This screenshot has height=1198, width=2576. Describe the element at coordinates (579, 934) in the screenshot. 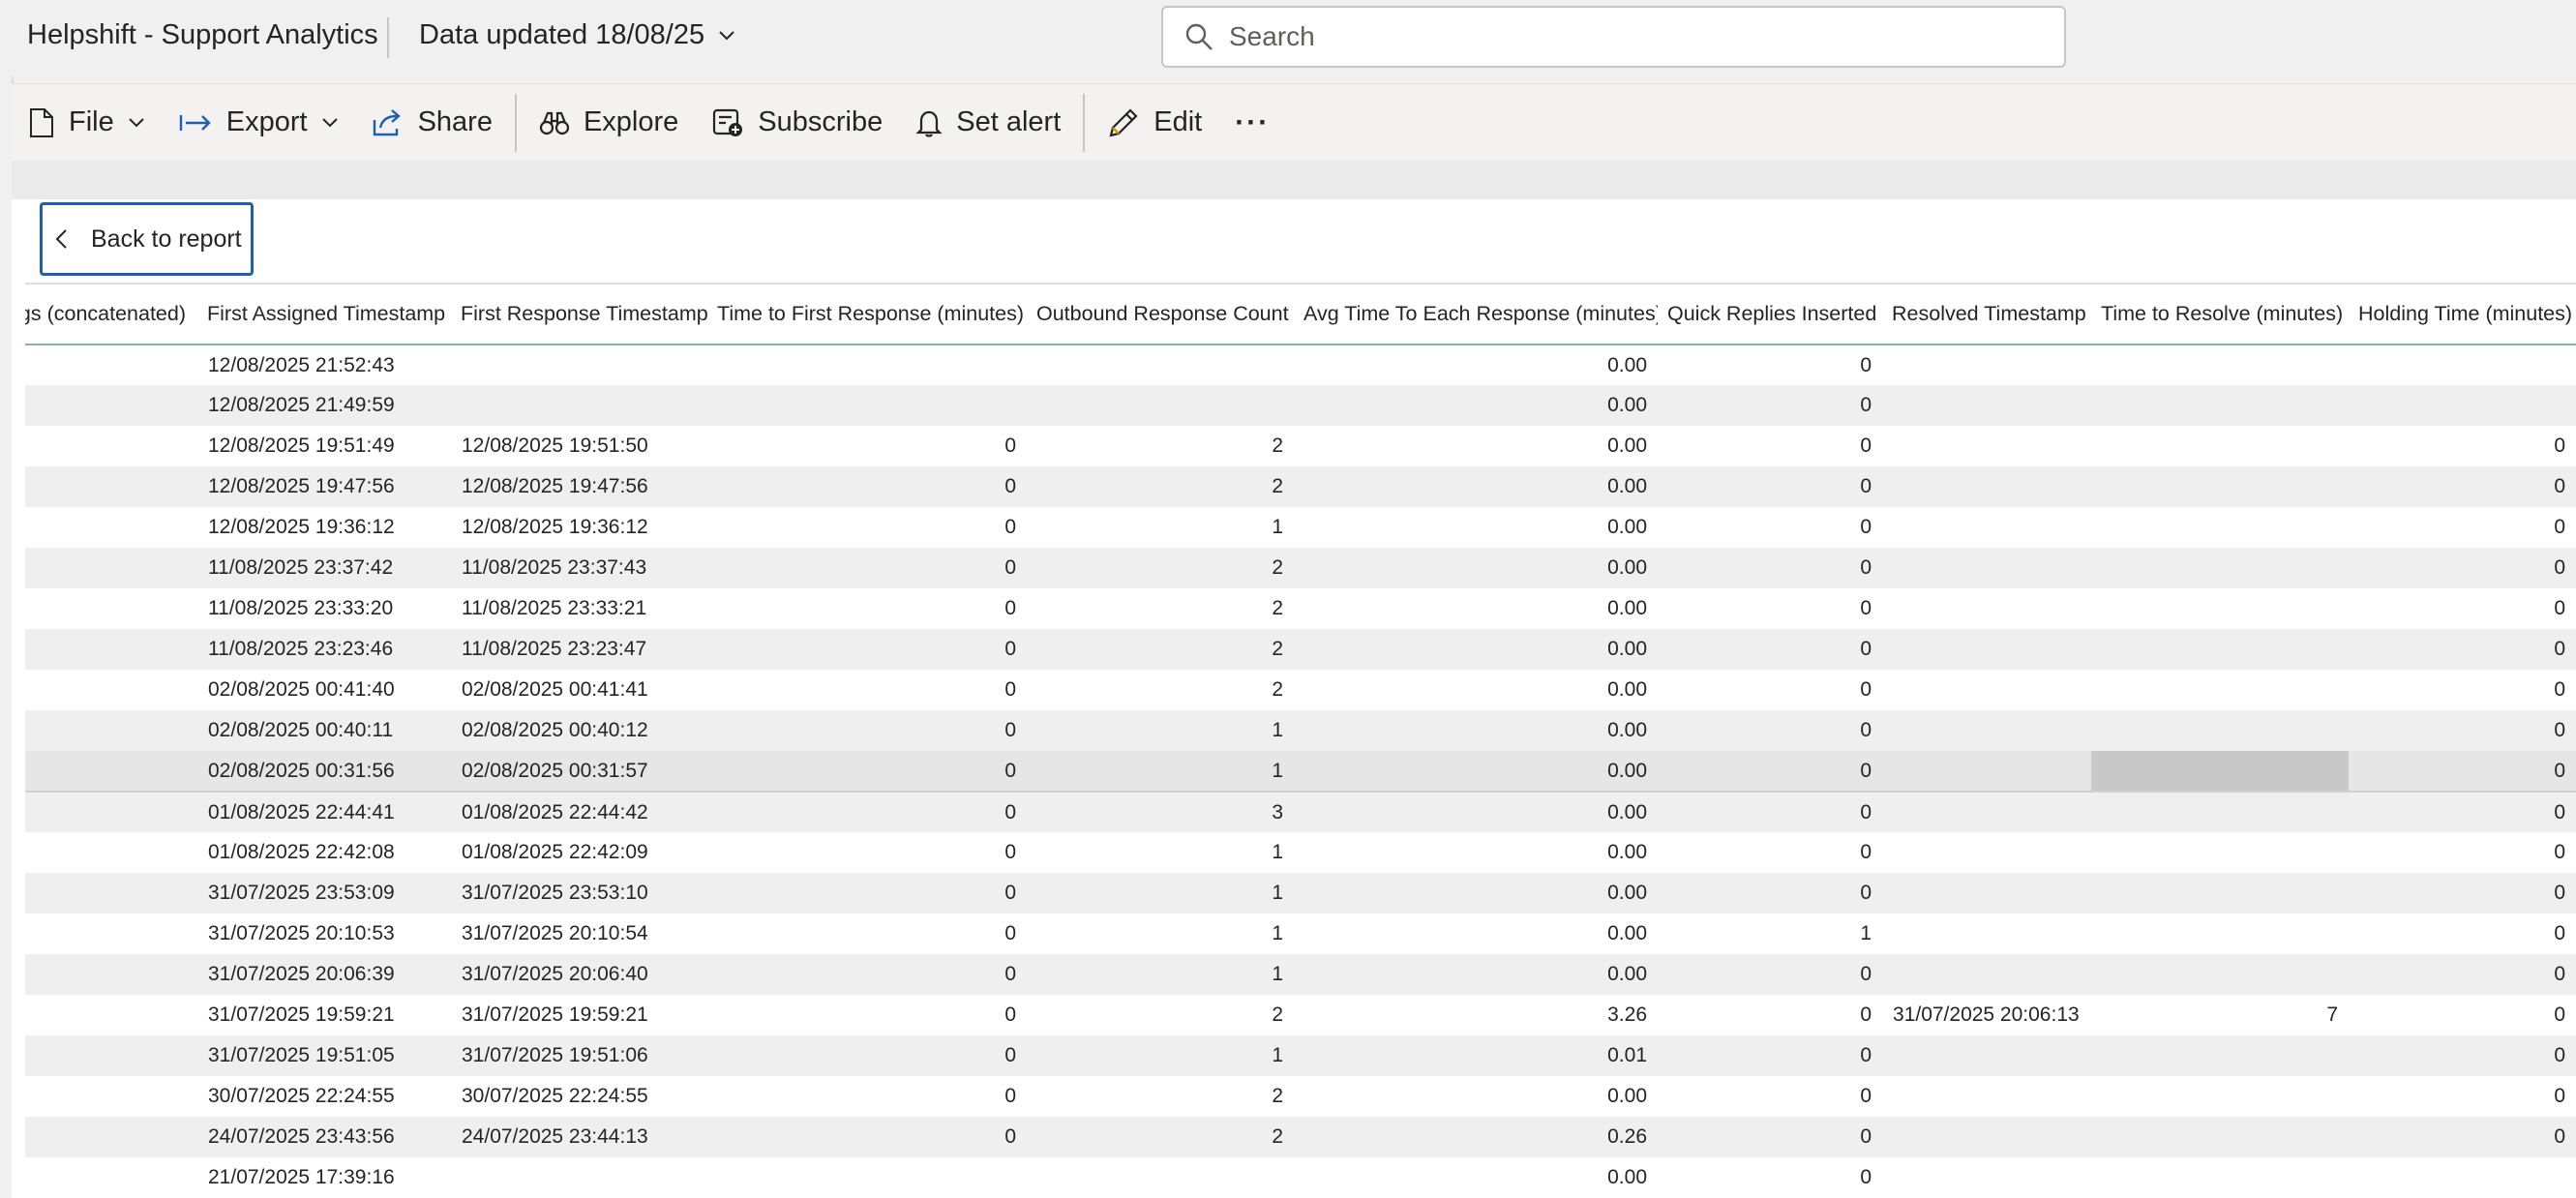

I see `table-cell: 31/07/2025 20:10:54` at that location.